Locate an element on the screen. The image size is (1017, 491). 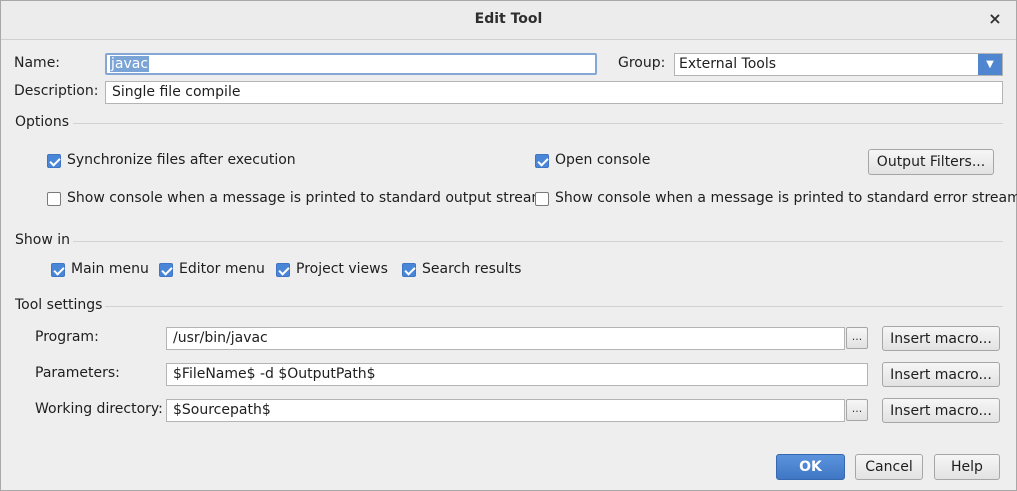
parameters-input: $FileName$ -d $OutputPath$ is located at coordinates (517, 374).